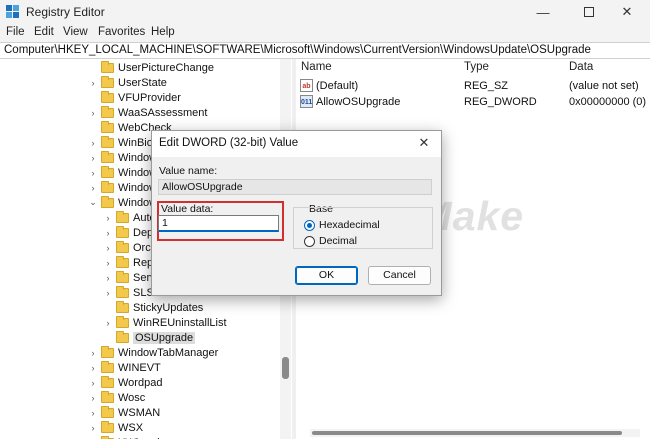  I want to click on column-header-data: Data, so click(581, 67).